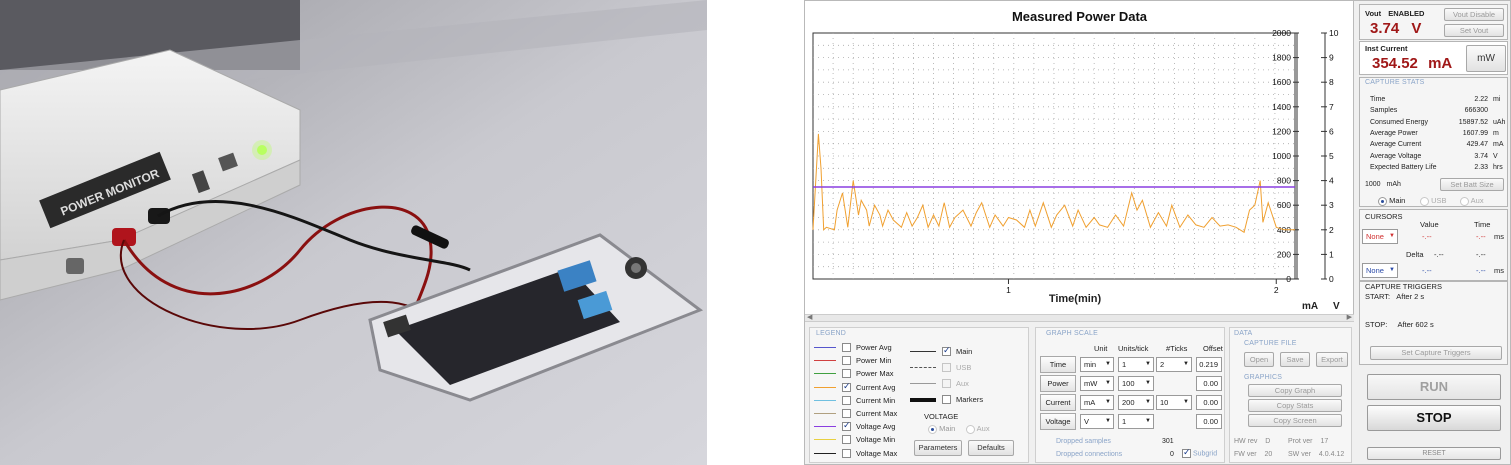 This screenshot has width=1511, height=465. What do you see at coordinates (1177, 348) in the screenshot?
I see `ticks-header: #Ticks` at bounding box center [1177, 348].